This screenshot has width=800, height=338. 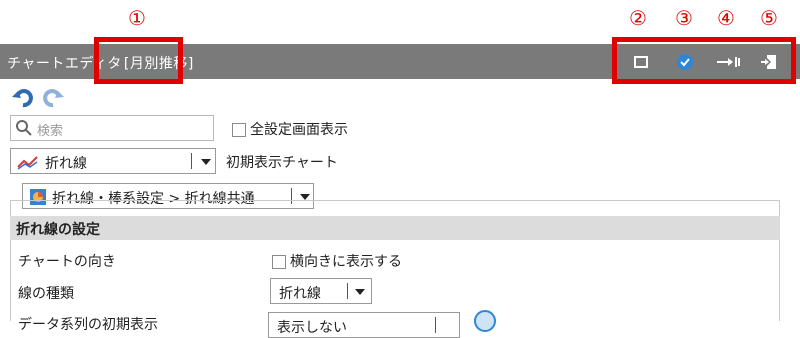 I want to click on callout-2: ②, so click(x=638, y=18).